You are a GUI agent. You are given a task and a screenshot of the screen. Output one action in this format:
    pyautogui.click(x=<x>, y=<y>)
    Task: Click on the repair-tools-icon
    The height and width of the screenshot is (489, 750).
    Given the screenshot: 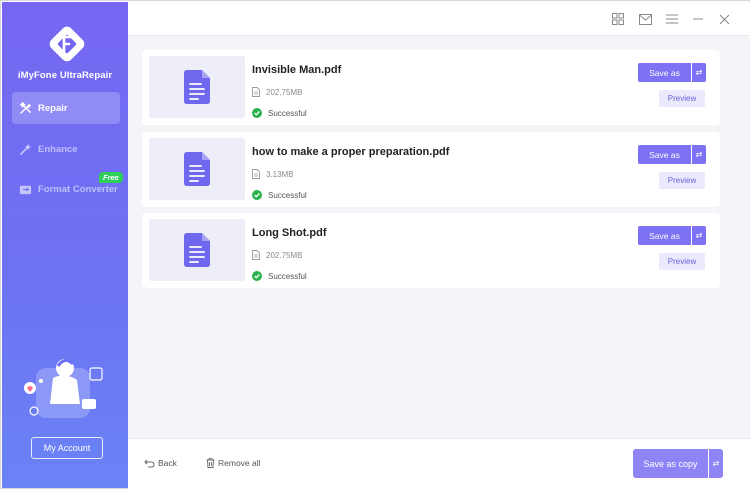 What is the action you would take?
    pyautogui.click(x=25, y=108)
    